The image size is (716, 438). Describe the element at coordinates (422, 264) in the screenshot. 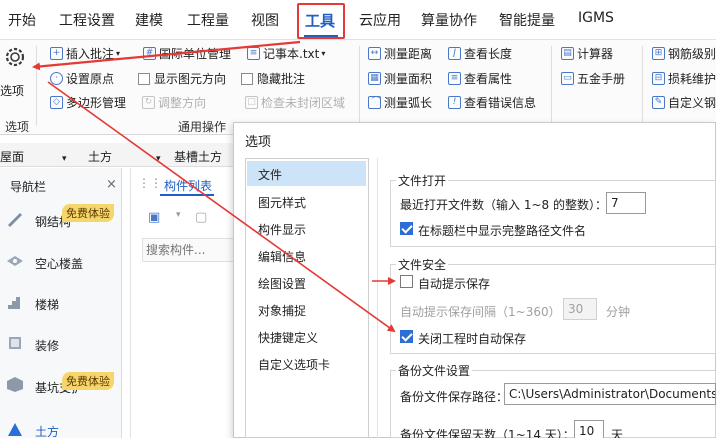

I see `file-safety-legend: 文件安全` at that location.